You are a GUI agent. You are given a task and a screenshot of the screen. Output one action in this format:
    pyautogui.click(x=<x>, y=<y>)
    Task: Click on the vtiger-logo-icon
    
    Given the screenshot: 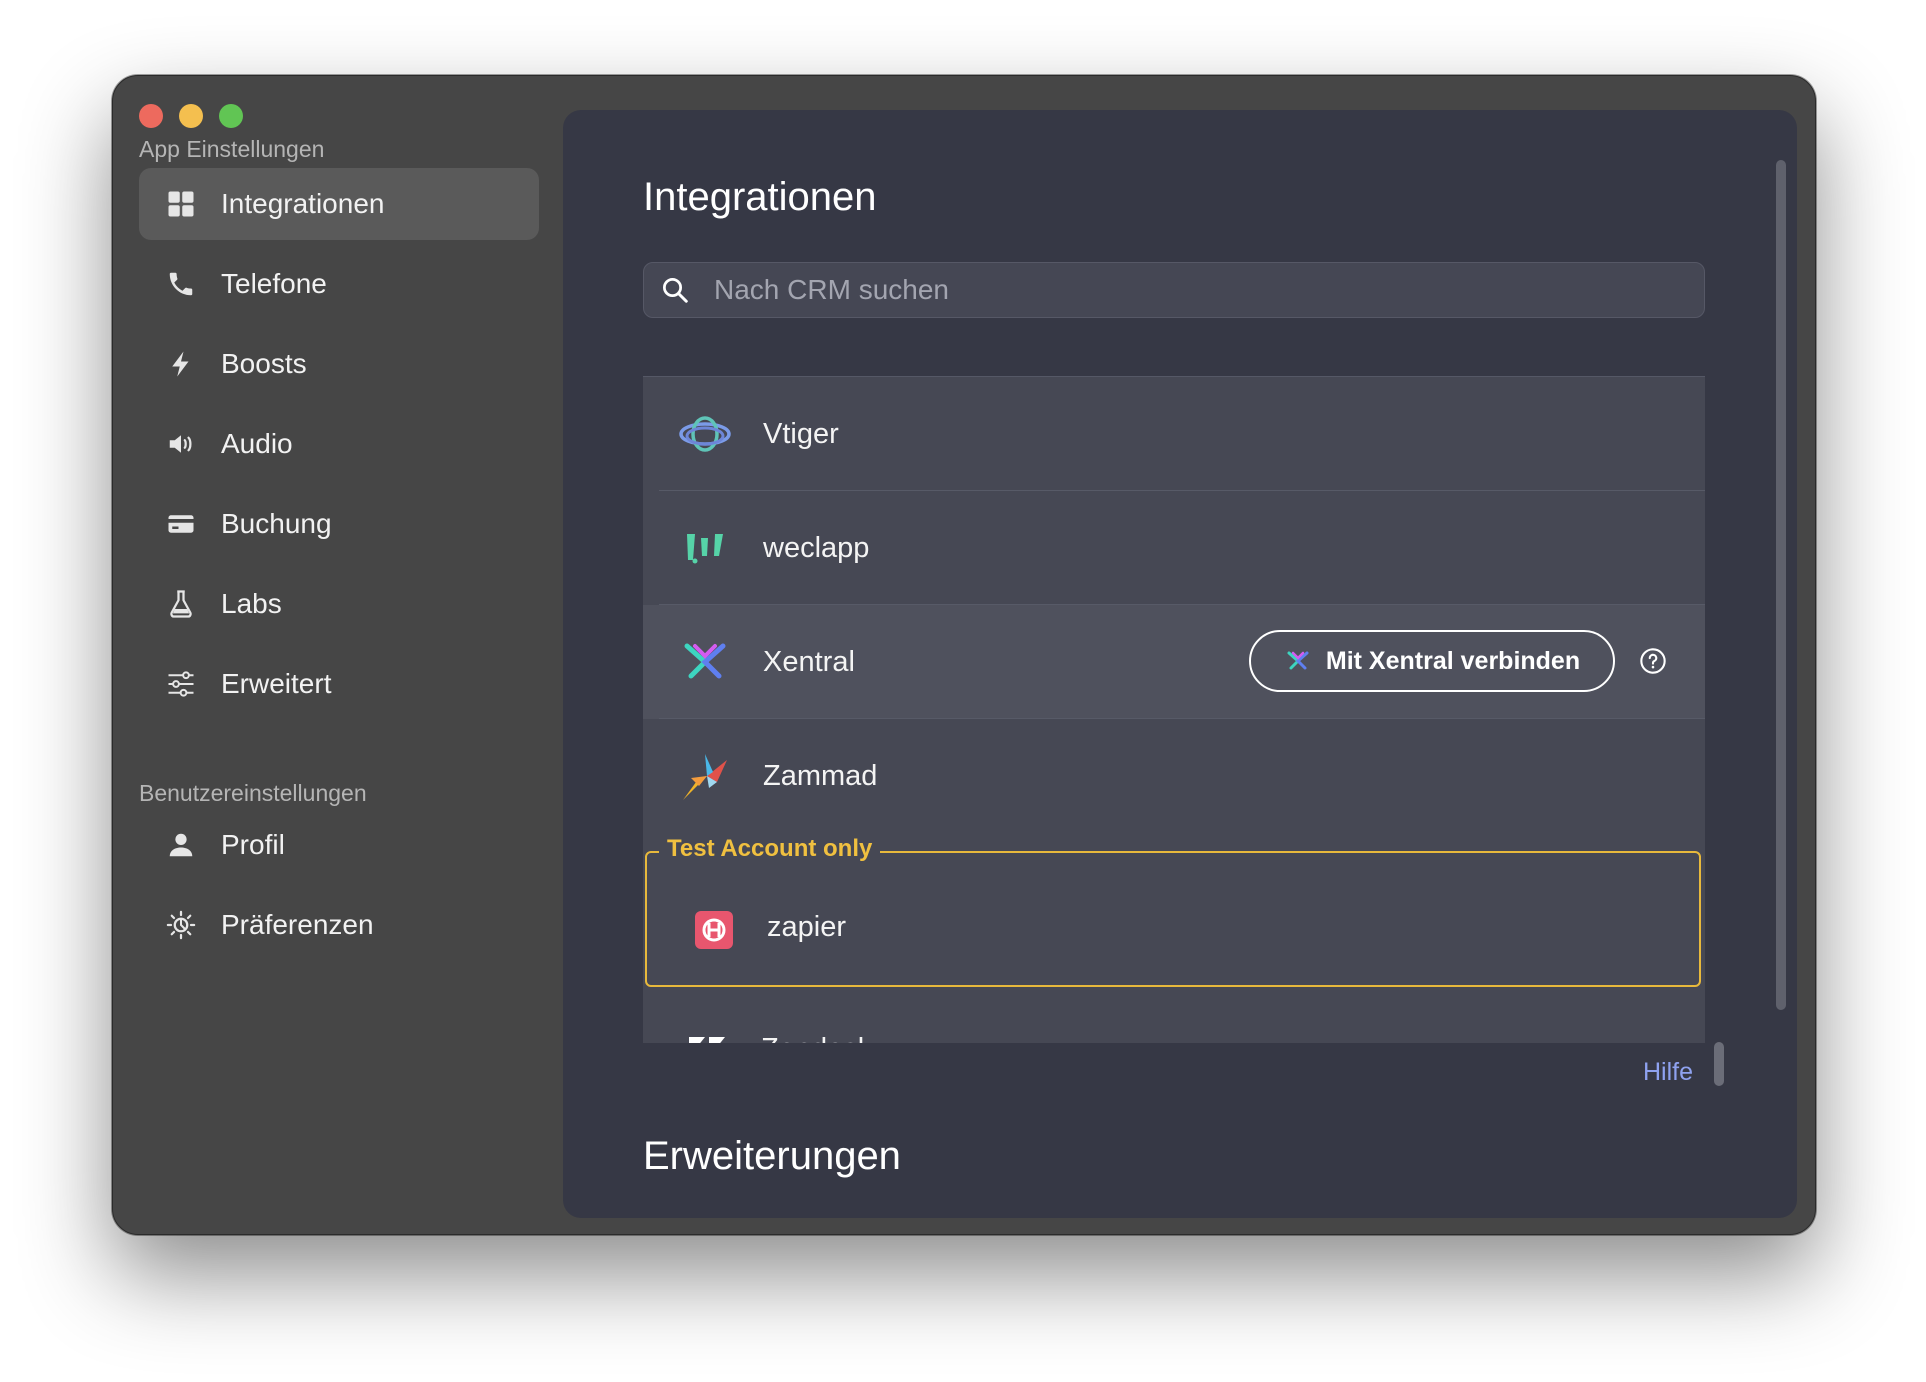 What is the action you would take?
    pyautogui.click(x=705, y=434)
    